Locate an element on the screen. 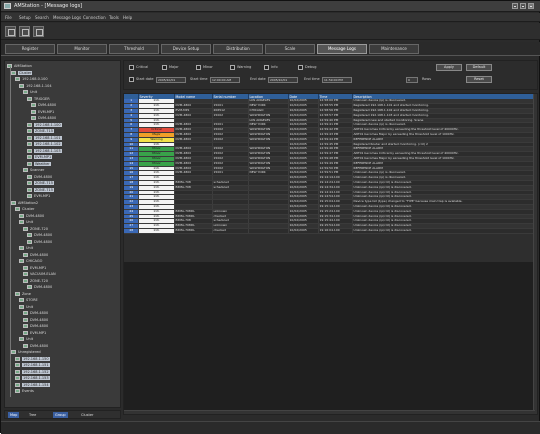 The height and width of the screenshot is (434, 540). device-icon is located at coordinates (29, 235).